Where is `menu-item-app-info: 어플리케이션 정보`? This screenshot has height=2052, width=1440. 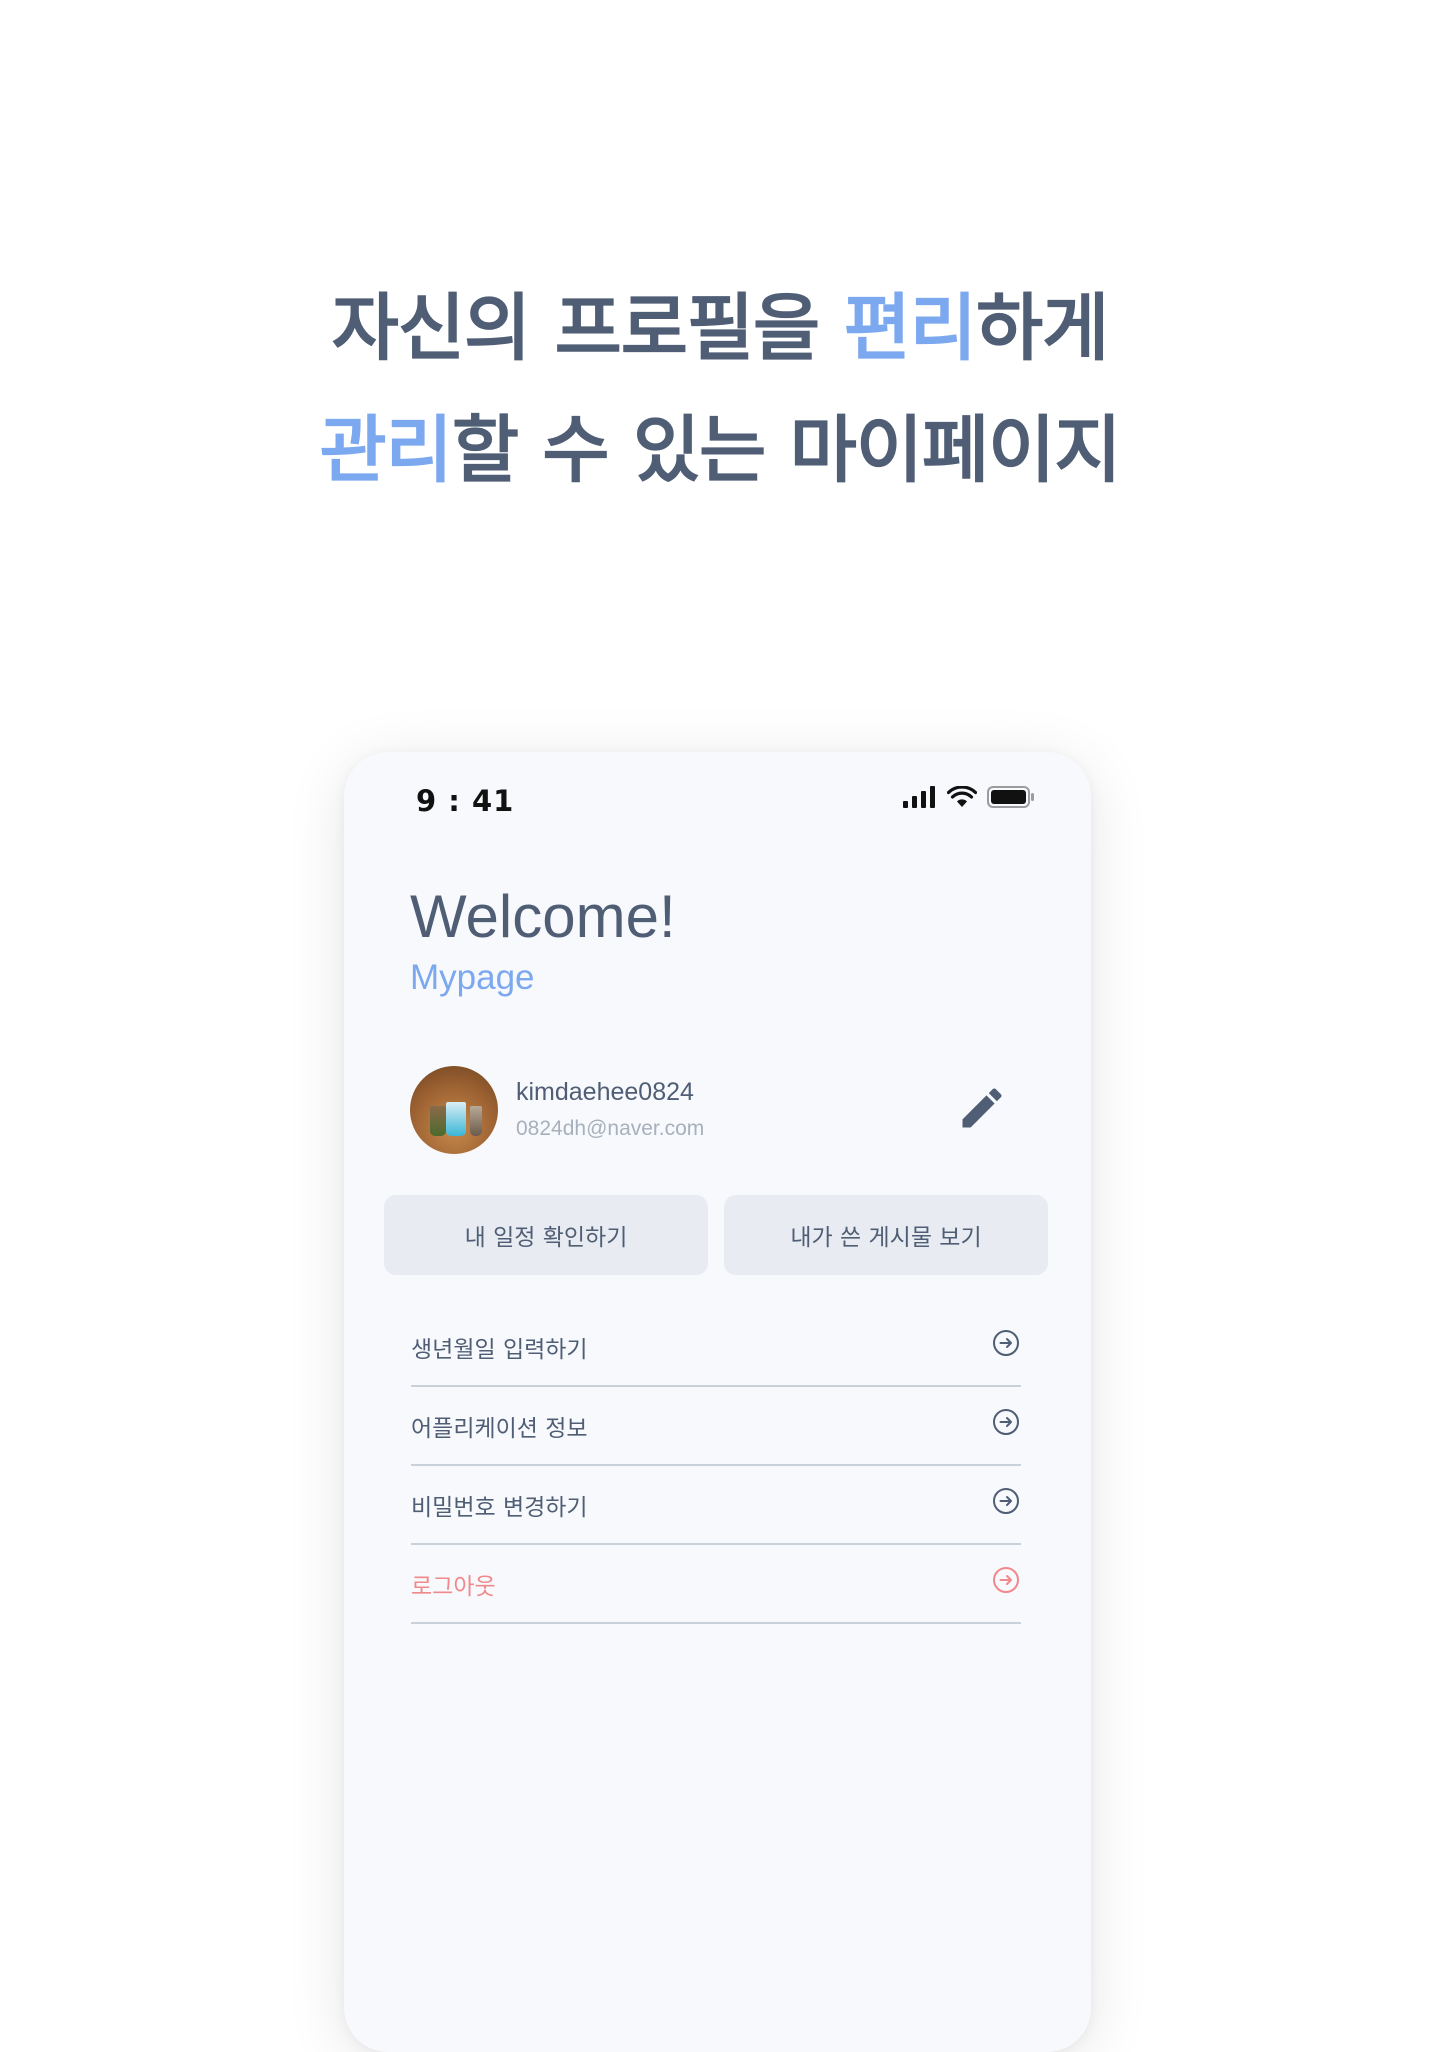
menu-item-app-info: 어플리케이션 정보 is located at coordinates (716, 1426).